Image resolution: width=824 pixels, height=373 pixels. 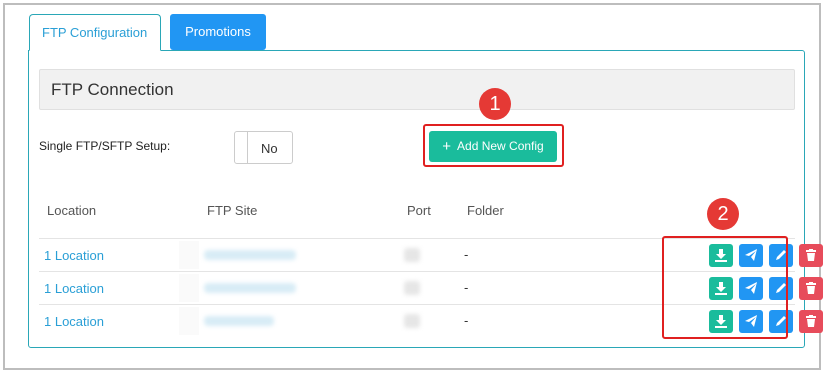 What do you see at coordinates (417, 89) in the screenshot?
I see `section-header: FTP Connection` at bounding box center [417, 89].